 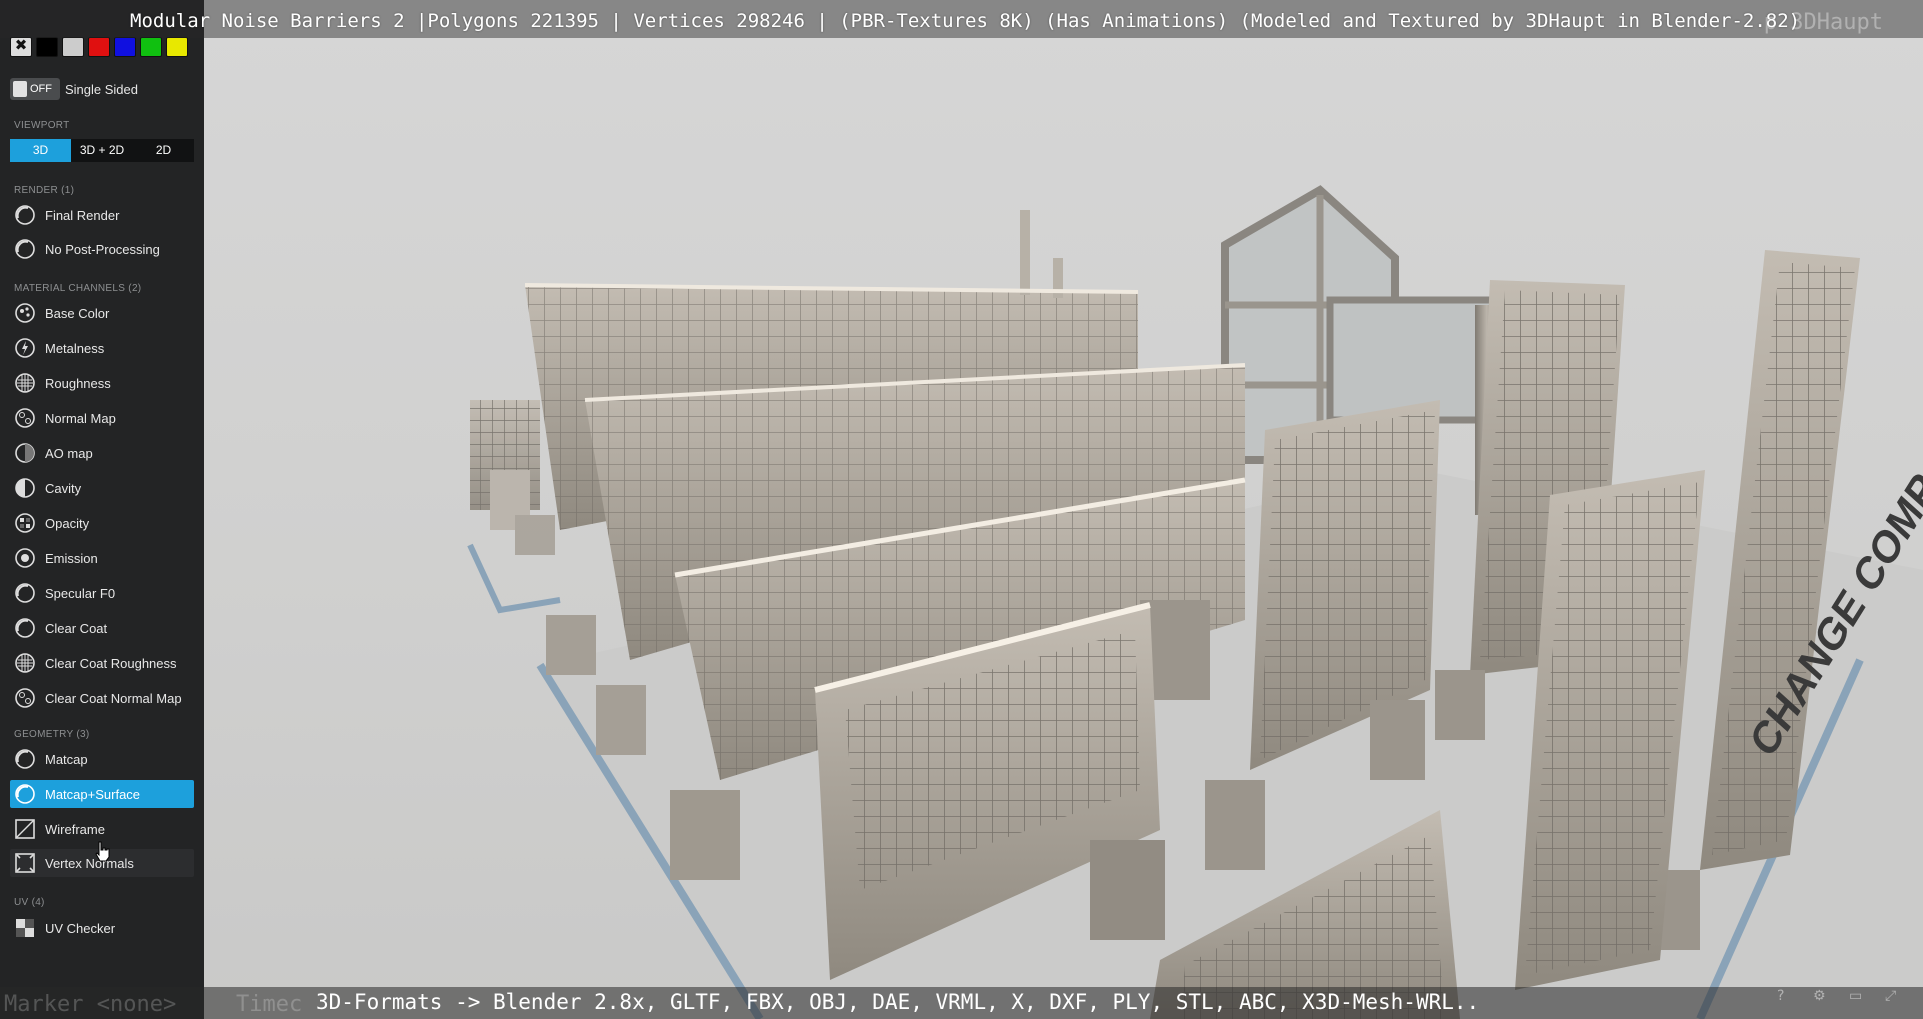 I want to click on ao-map-icon, so click(x=25, y=453).